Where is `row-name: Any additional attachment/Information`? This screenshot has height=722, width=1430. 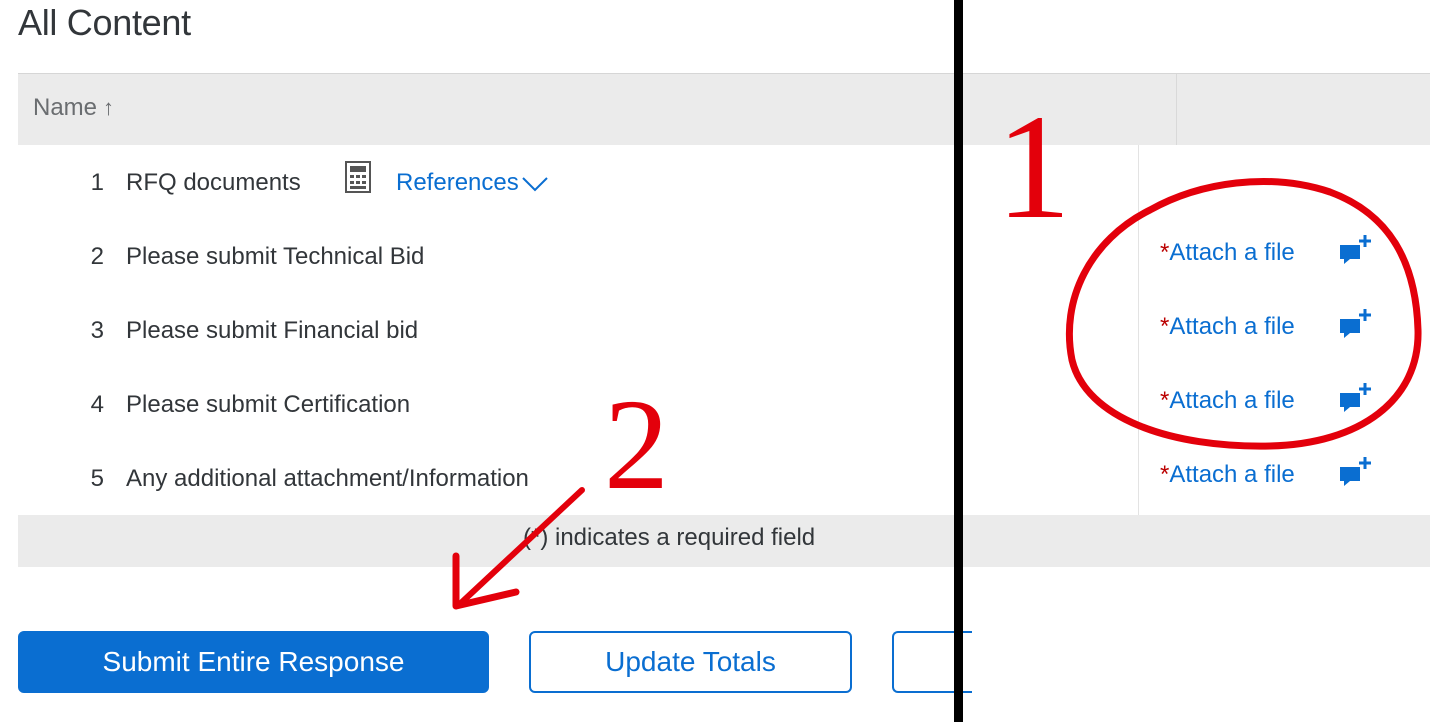
row-name: Any additional attachment/Information is located at coordinates (327, 478).